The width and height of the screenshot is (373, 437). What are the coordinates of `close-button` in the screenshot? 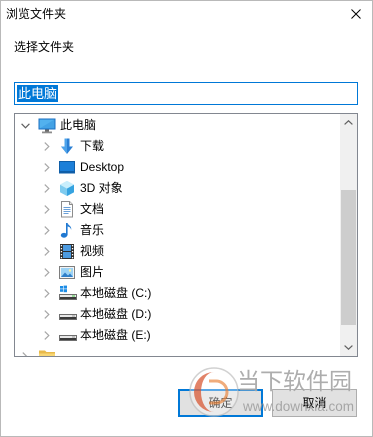 It's located at (355, 14).